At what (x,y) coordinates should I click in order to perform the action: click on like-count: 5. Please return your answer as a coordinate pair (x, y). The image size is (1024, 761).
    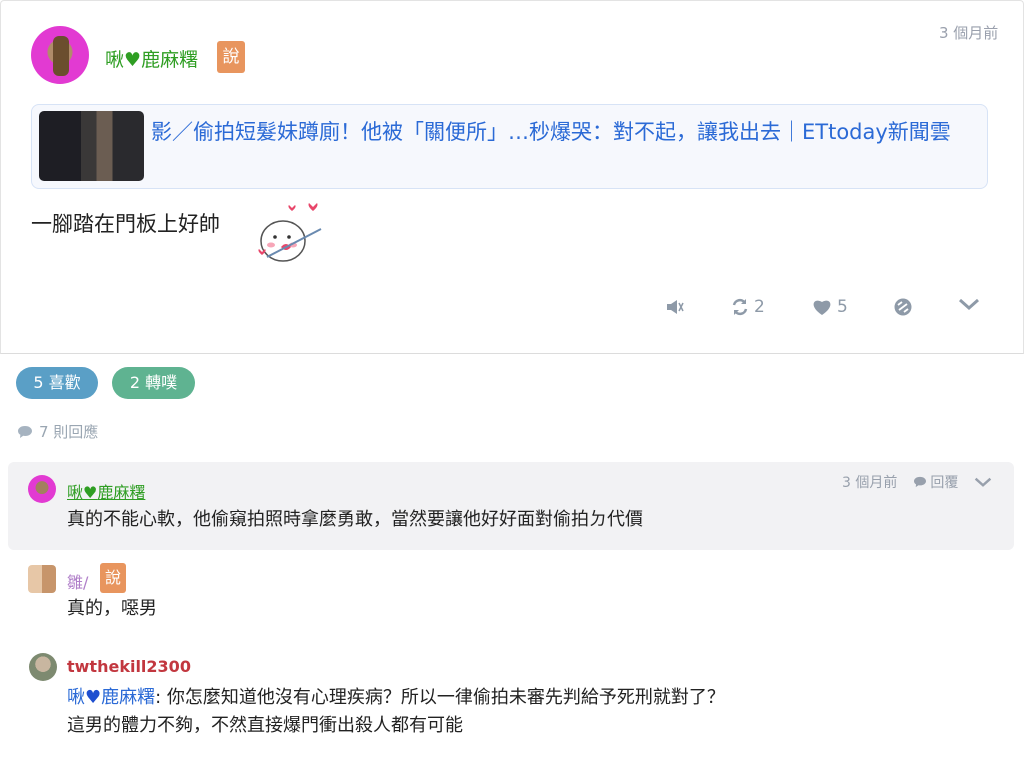
    Looking at the image, I should click on (842, 307).